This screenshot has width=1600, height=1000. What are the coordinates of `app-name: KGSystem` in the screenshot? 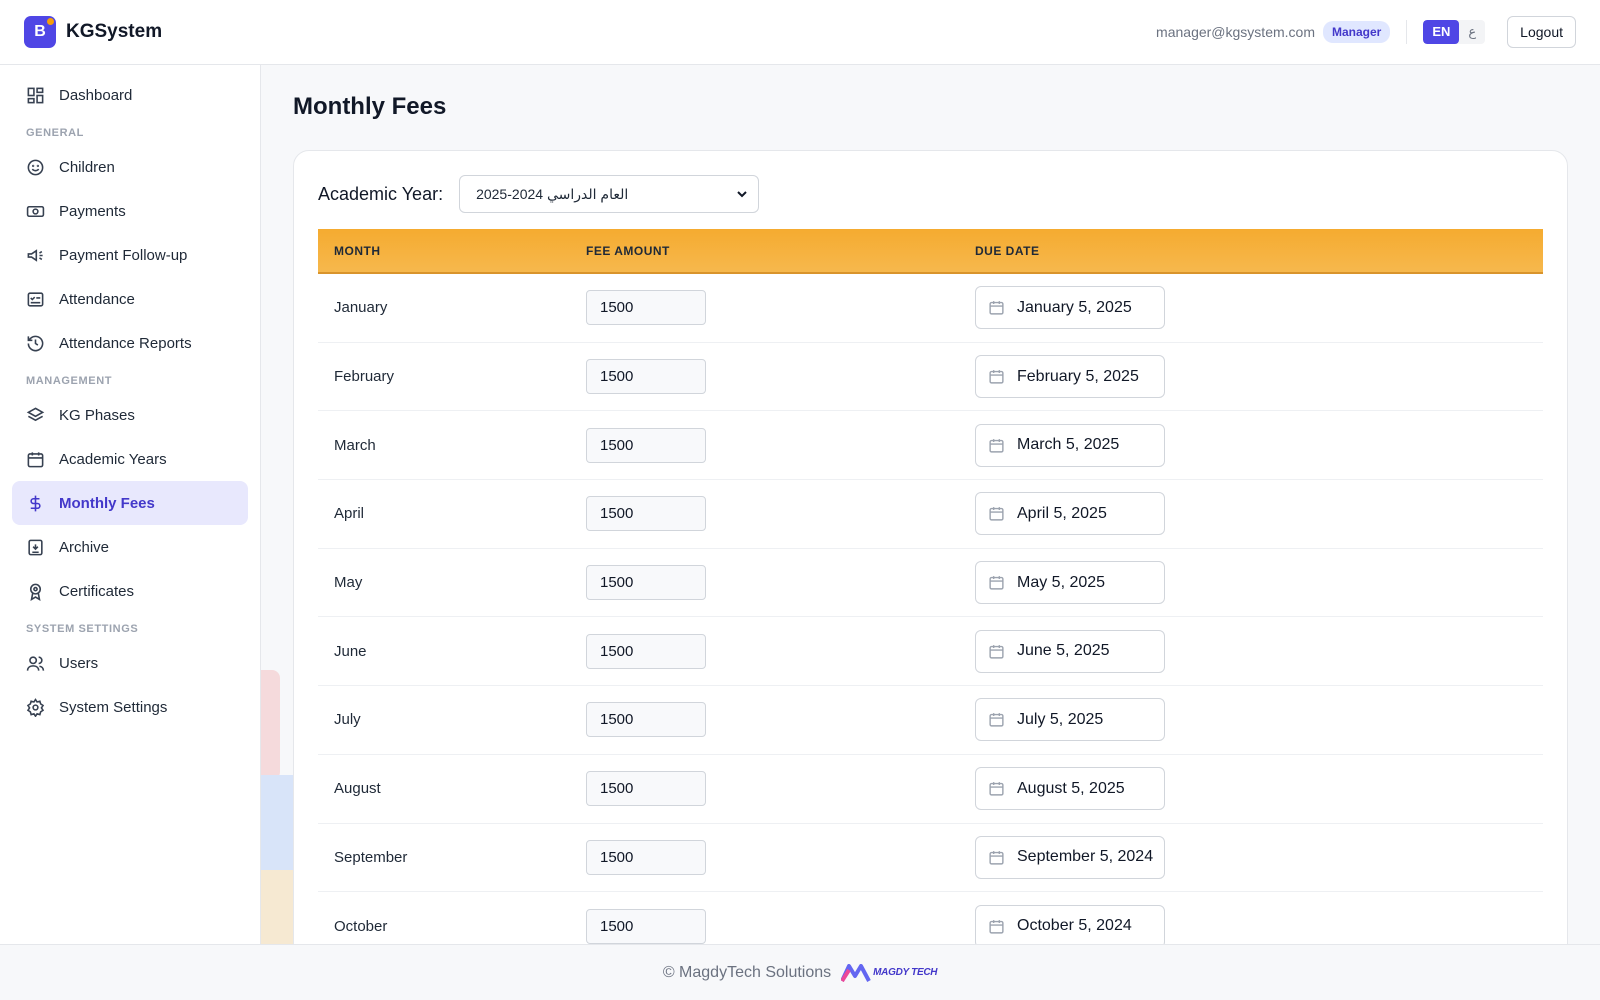 It's located at (114, 31).